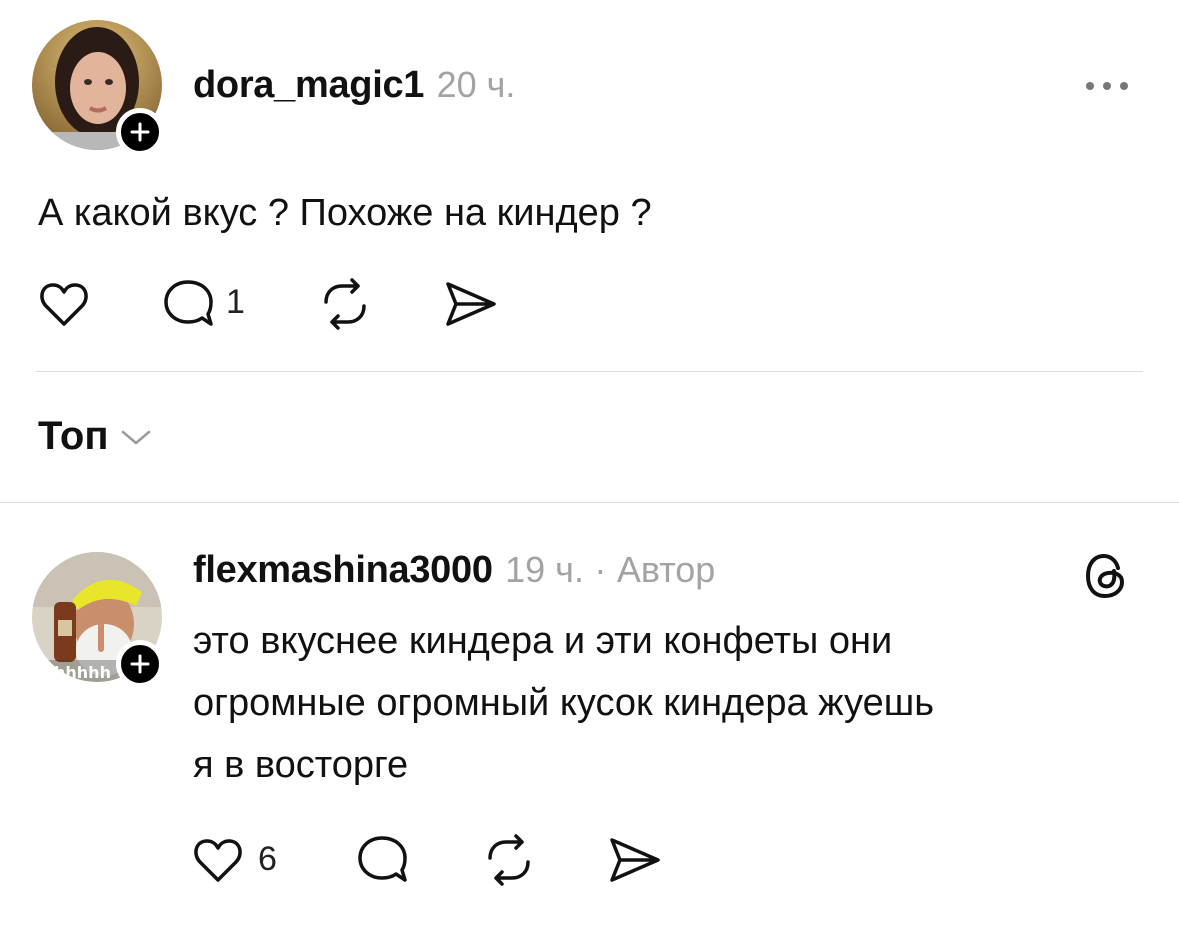  I want to click on reply-like-count: 6, so click(267, 859).